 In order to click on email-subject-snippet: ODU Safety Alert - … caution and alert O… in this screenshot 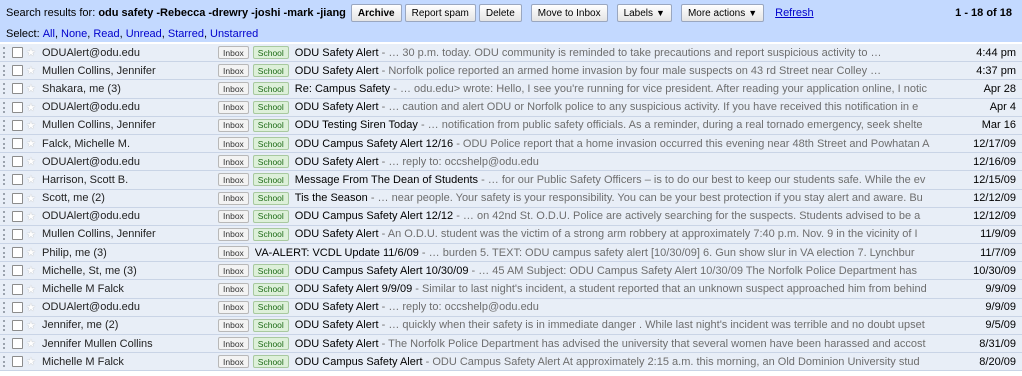, I will do `click(616, 107)`.